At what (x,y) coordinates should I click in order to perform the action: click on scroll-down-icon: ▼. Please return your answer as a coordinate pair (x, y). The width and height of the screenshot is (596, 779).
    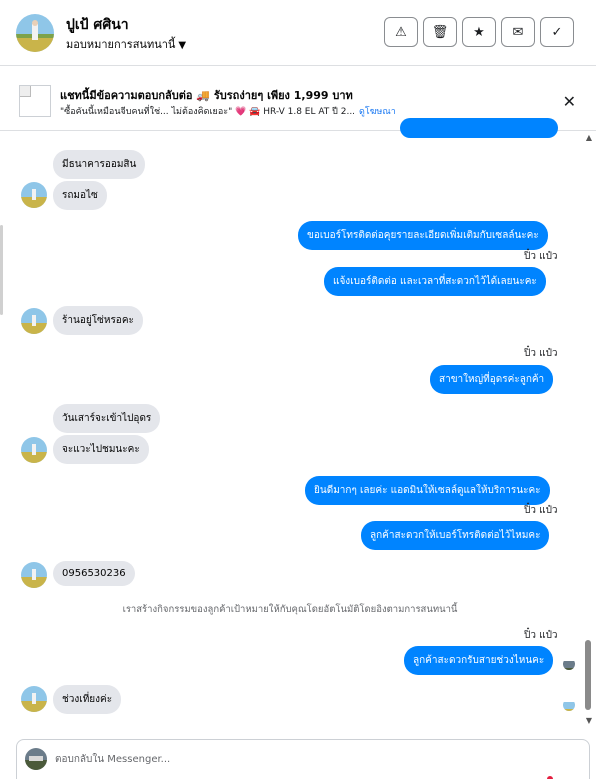
    Looking at the image, I should click on (589, 720).